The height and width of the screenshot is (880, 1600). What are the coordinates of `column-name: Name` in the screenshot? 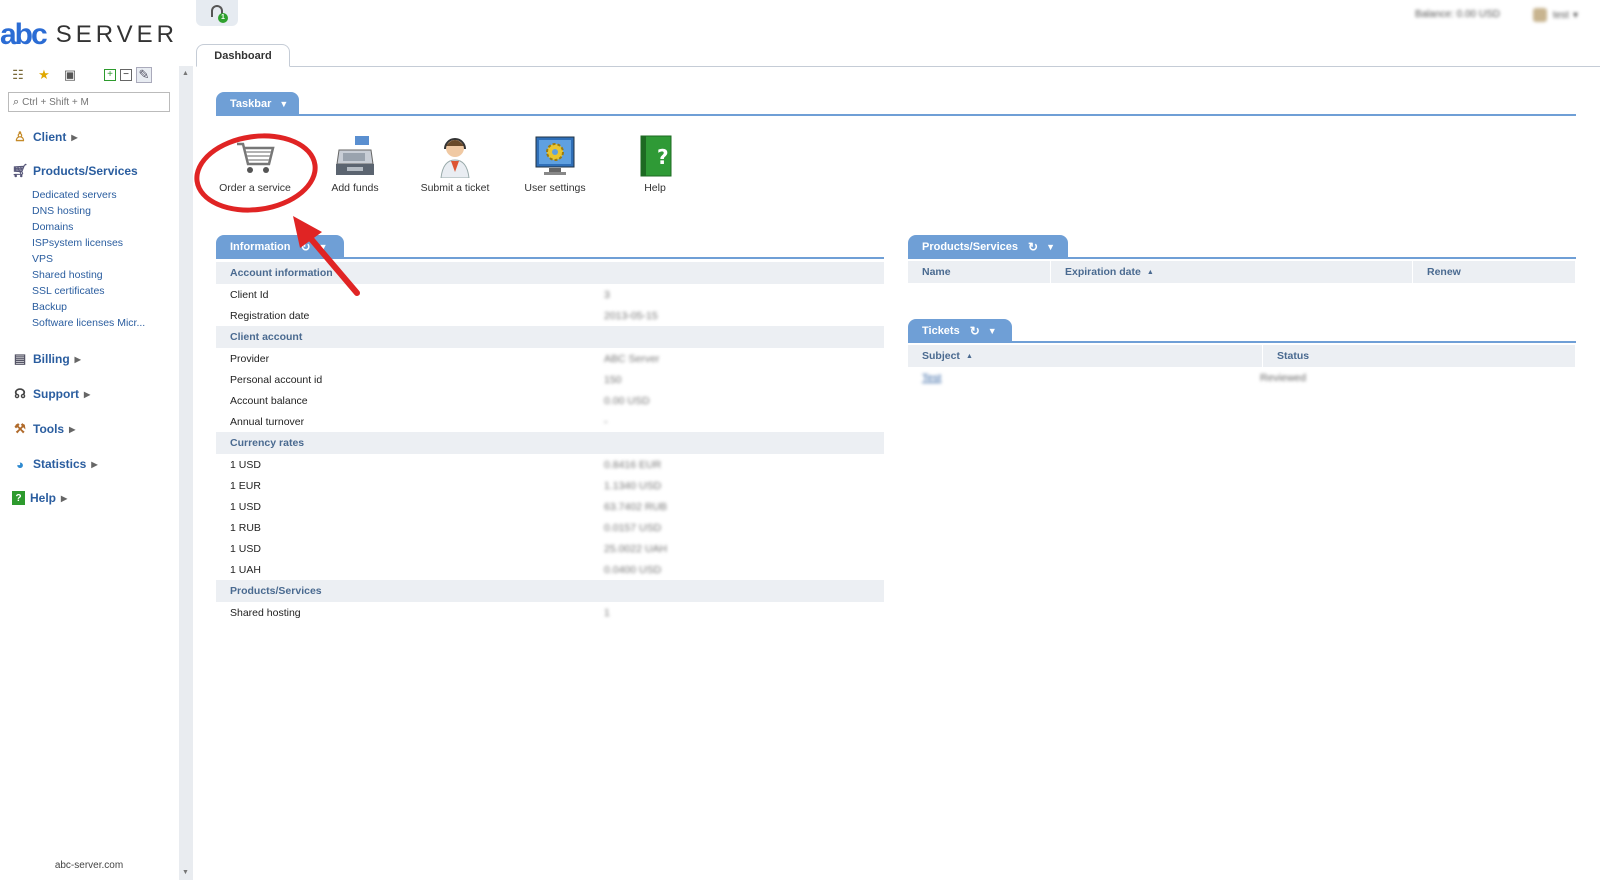 It's located at (979, 272).